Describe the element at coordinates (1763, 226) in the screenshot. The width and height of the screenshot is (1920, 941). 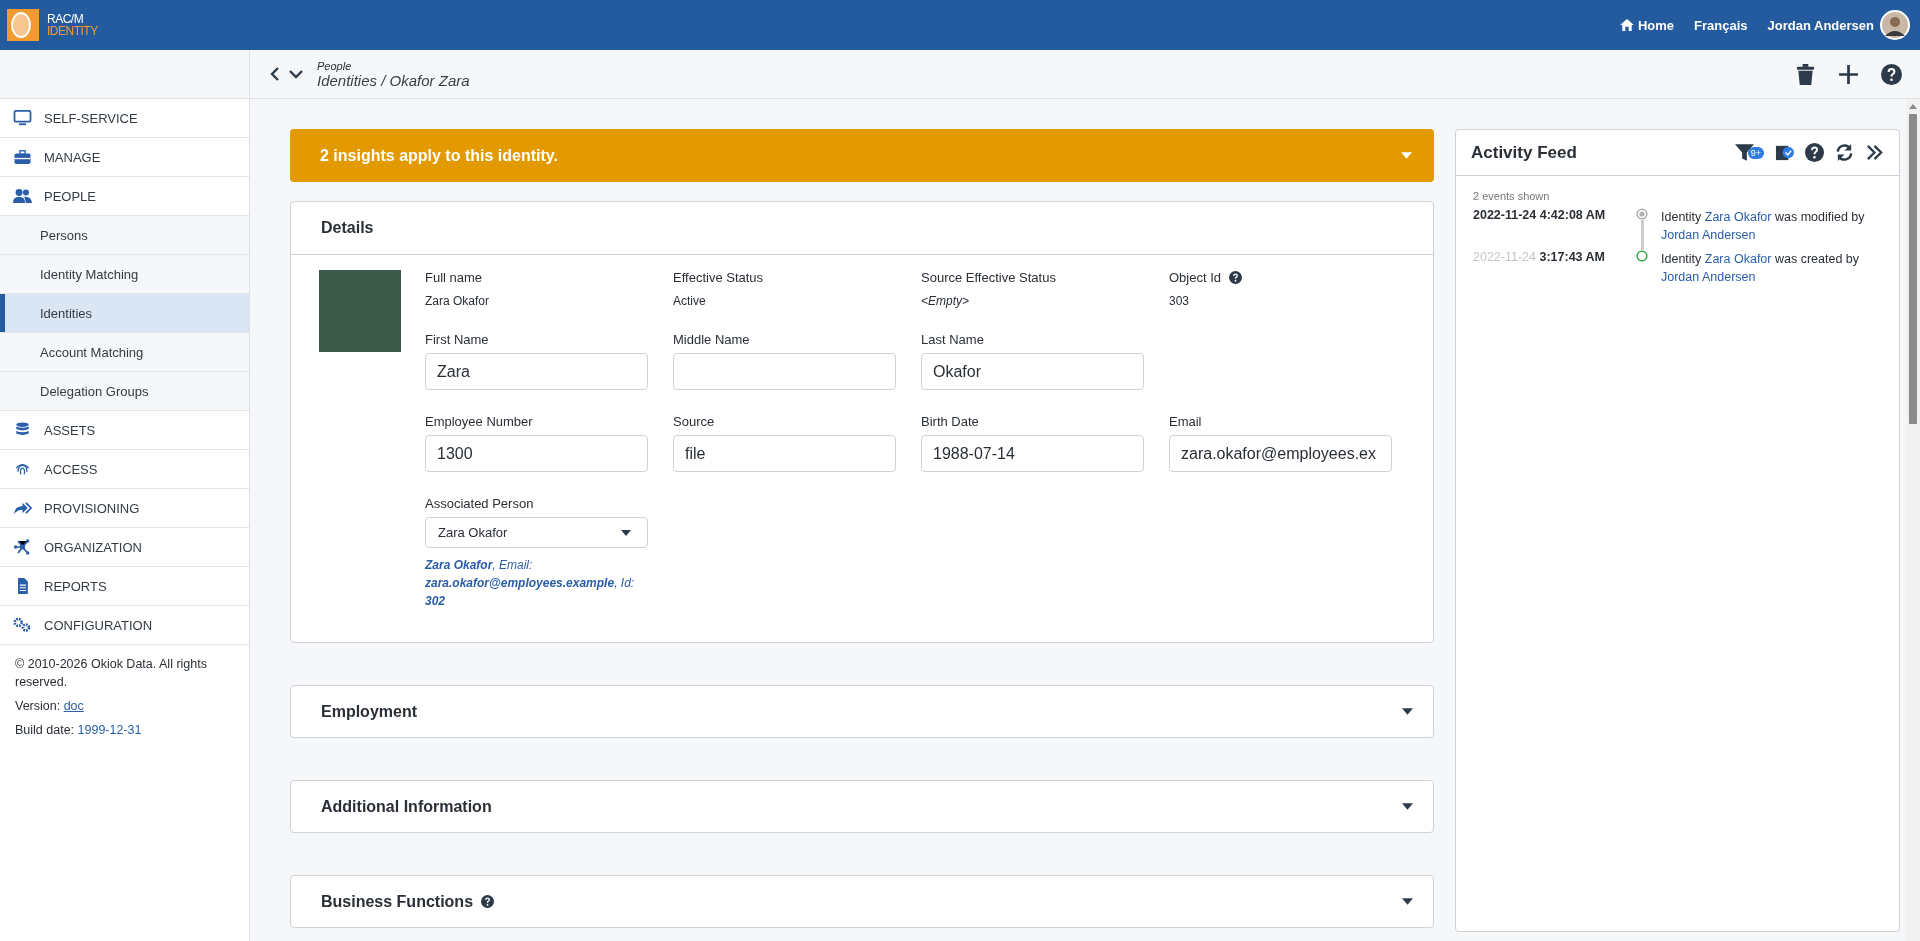
I see `event-description: Identity Zara Okafor was modified by Jordan Andersen` at that location.